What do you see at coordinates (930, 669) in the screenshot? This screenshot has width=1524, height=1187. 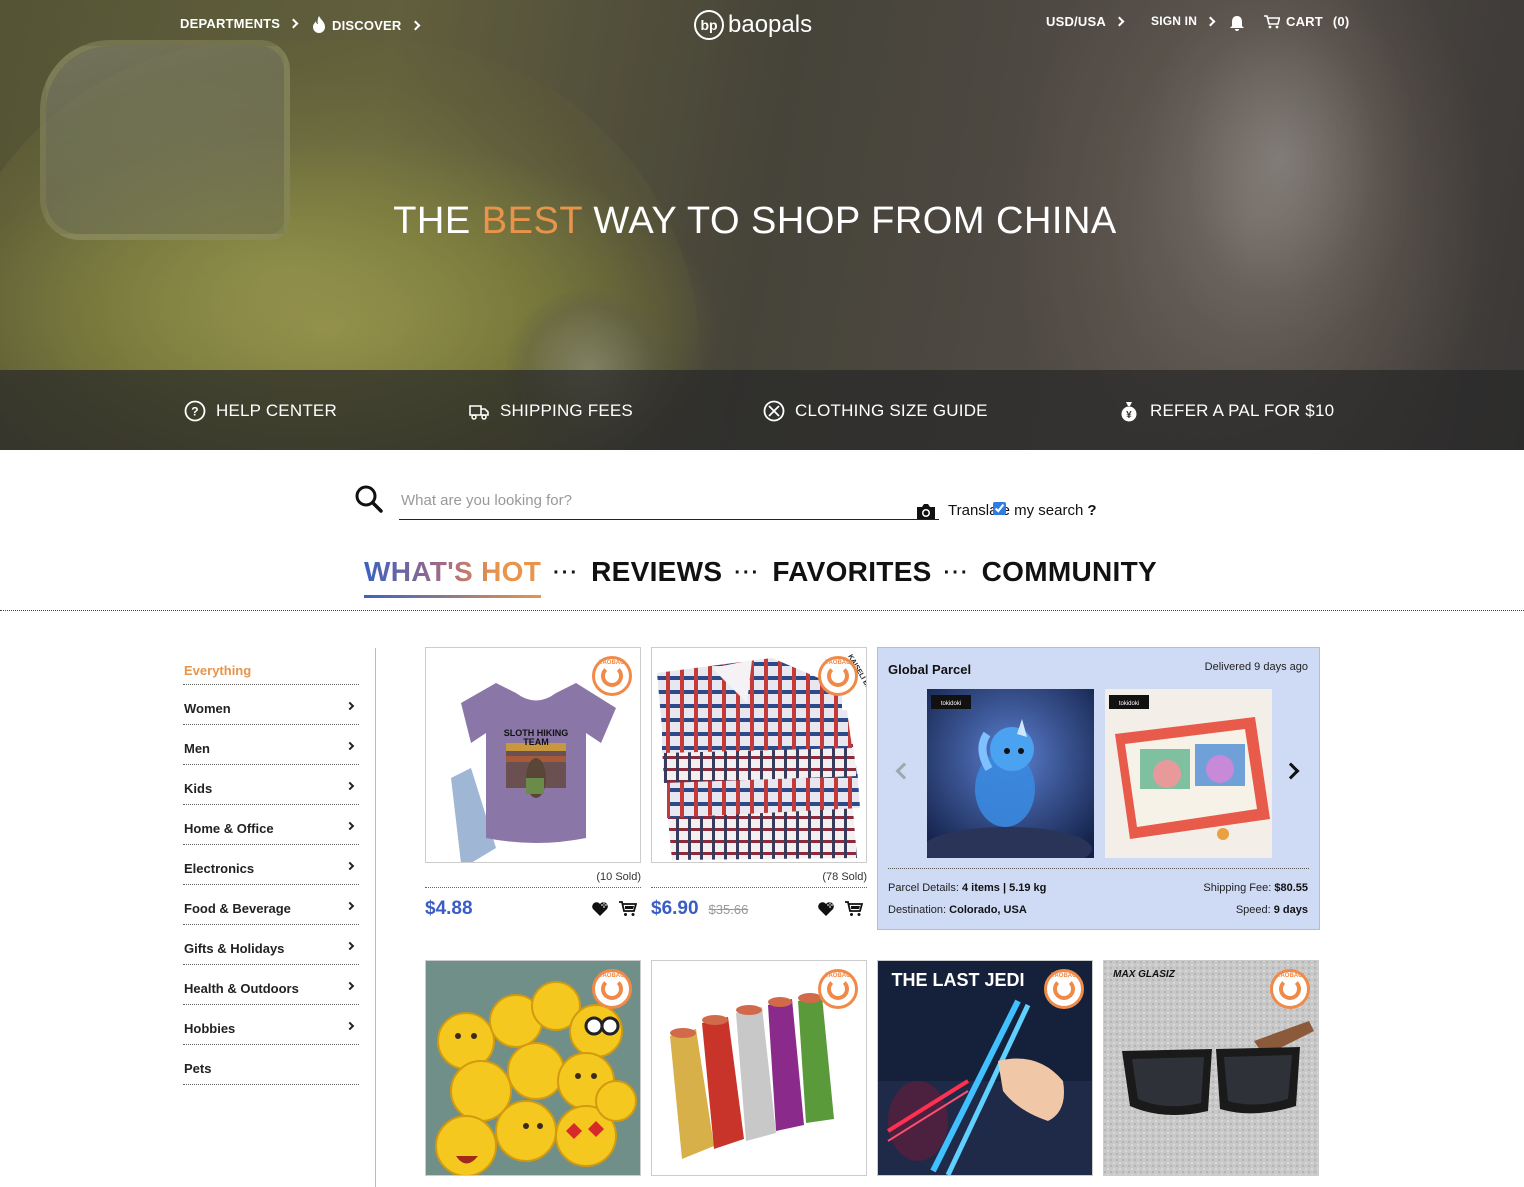 I see `parcel-title: Global Parcel` at bounding box center [930, 669].